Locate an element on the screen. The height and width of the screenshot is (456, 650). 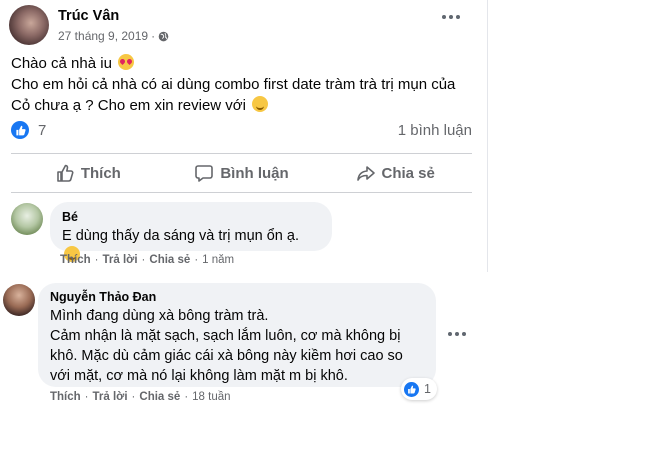
author-avatar is located at coordinates (29, 25).